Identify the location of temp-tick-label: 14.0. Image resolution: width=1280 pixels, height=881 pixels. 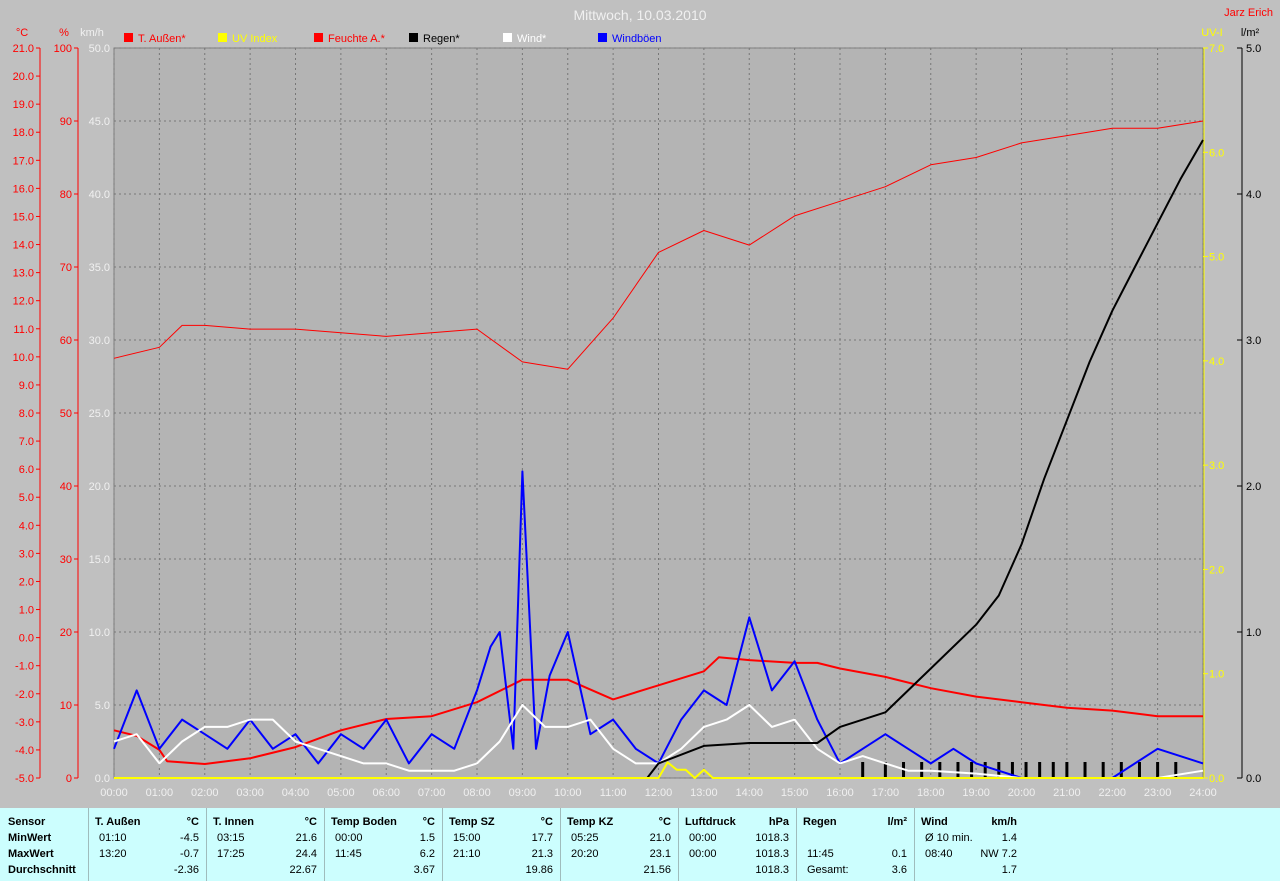
(23, 246).